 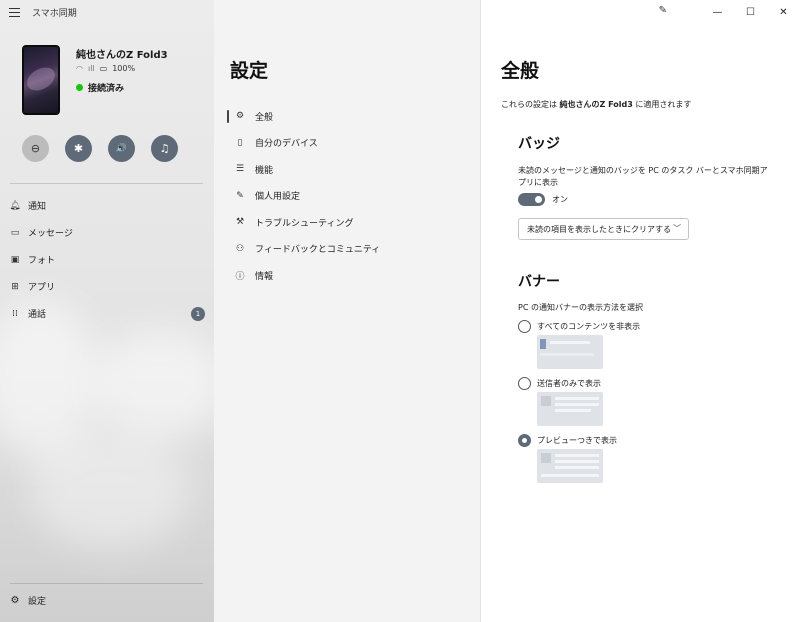 What do you see at coordinates (100, 148) in the screenshot?
I see `quick-actions: ⊖ ✱ 🔊 ♫` at bounding box center [100, 148].